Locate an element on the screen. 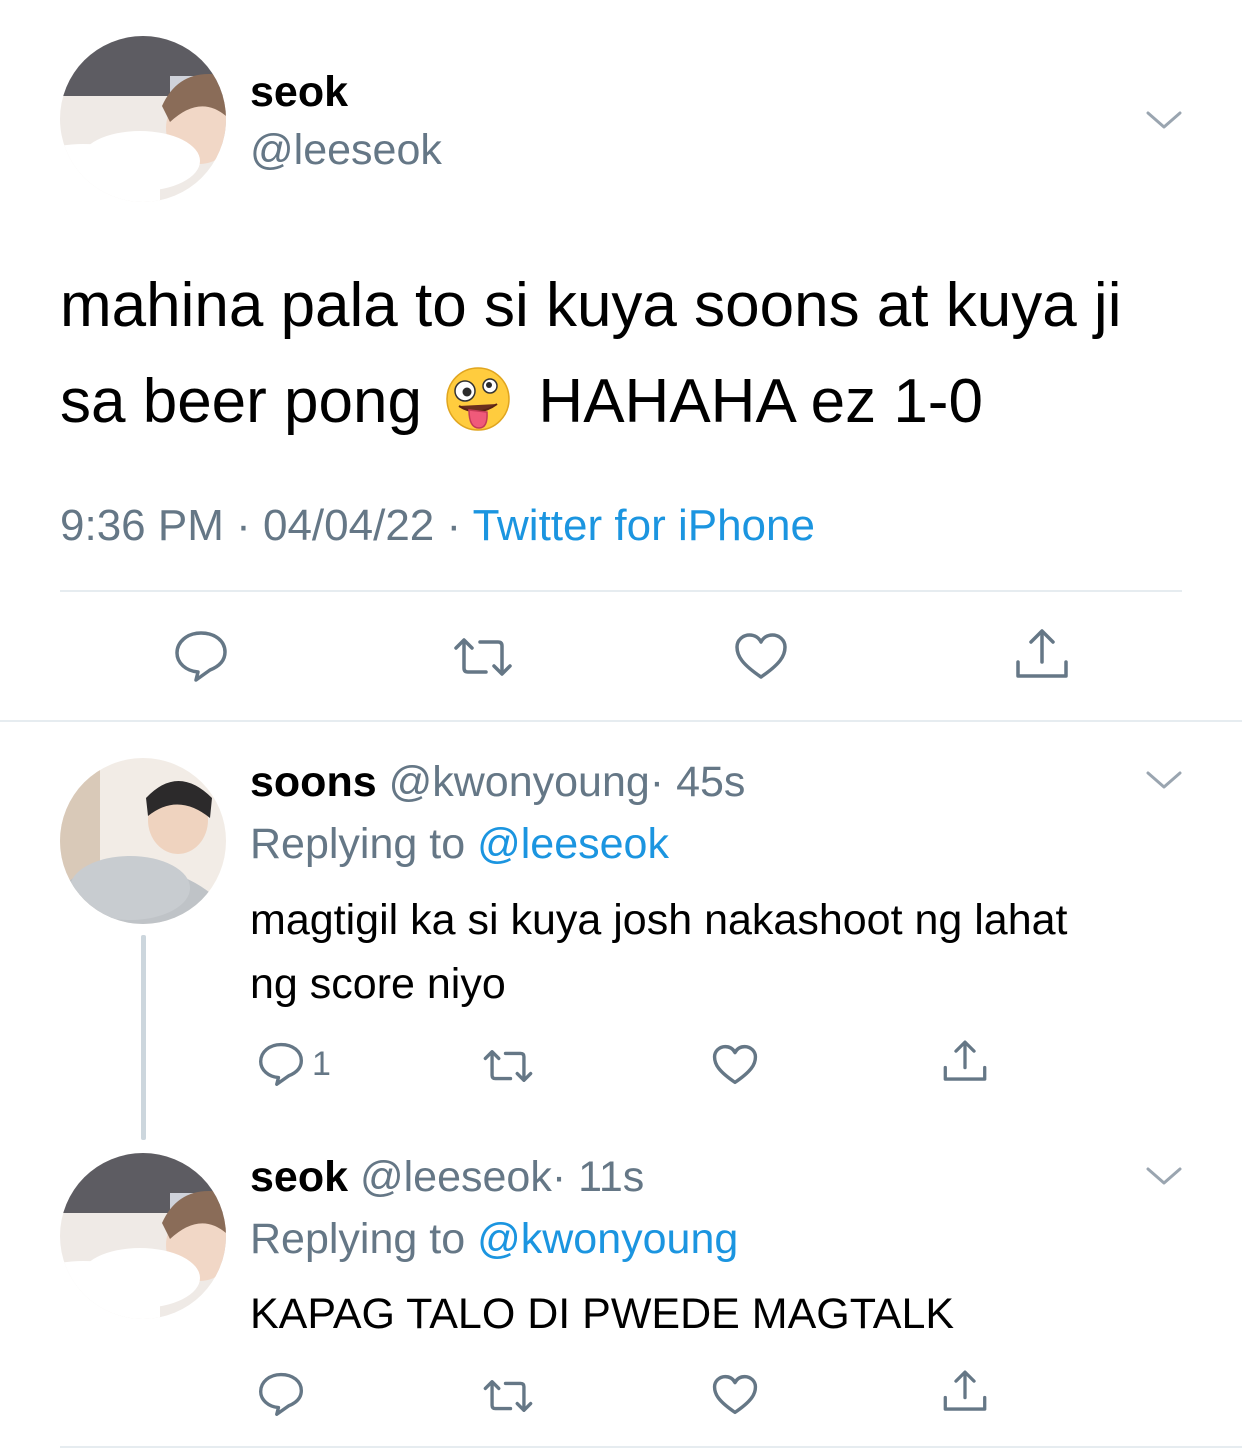 Image resolution: width=1242 pixels, height=1450 pixels. tweet-text-line-2: sa beer pong HAHAHA ez 1-0 is located at coordinates (630, 402).